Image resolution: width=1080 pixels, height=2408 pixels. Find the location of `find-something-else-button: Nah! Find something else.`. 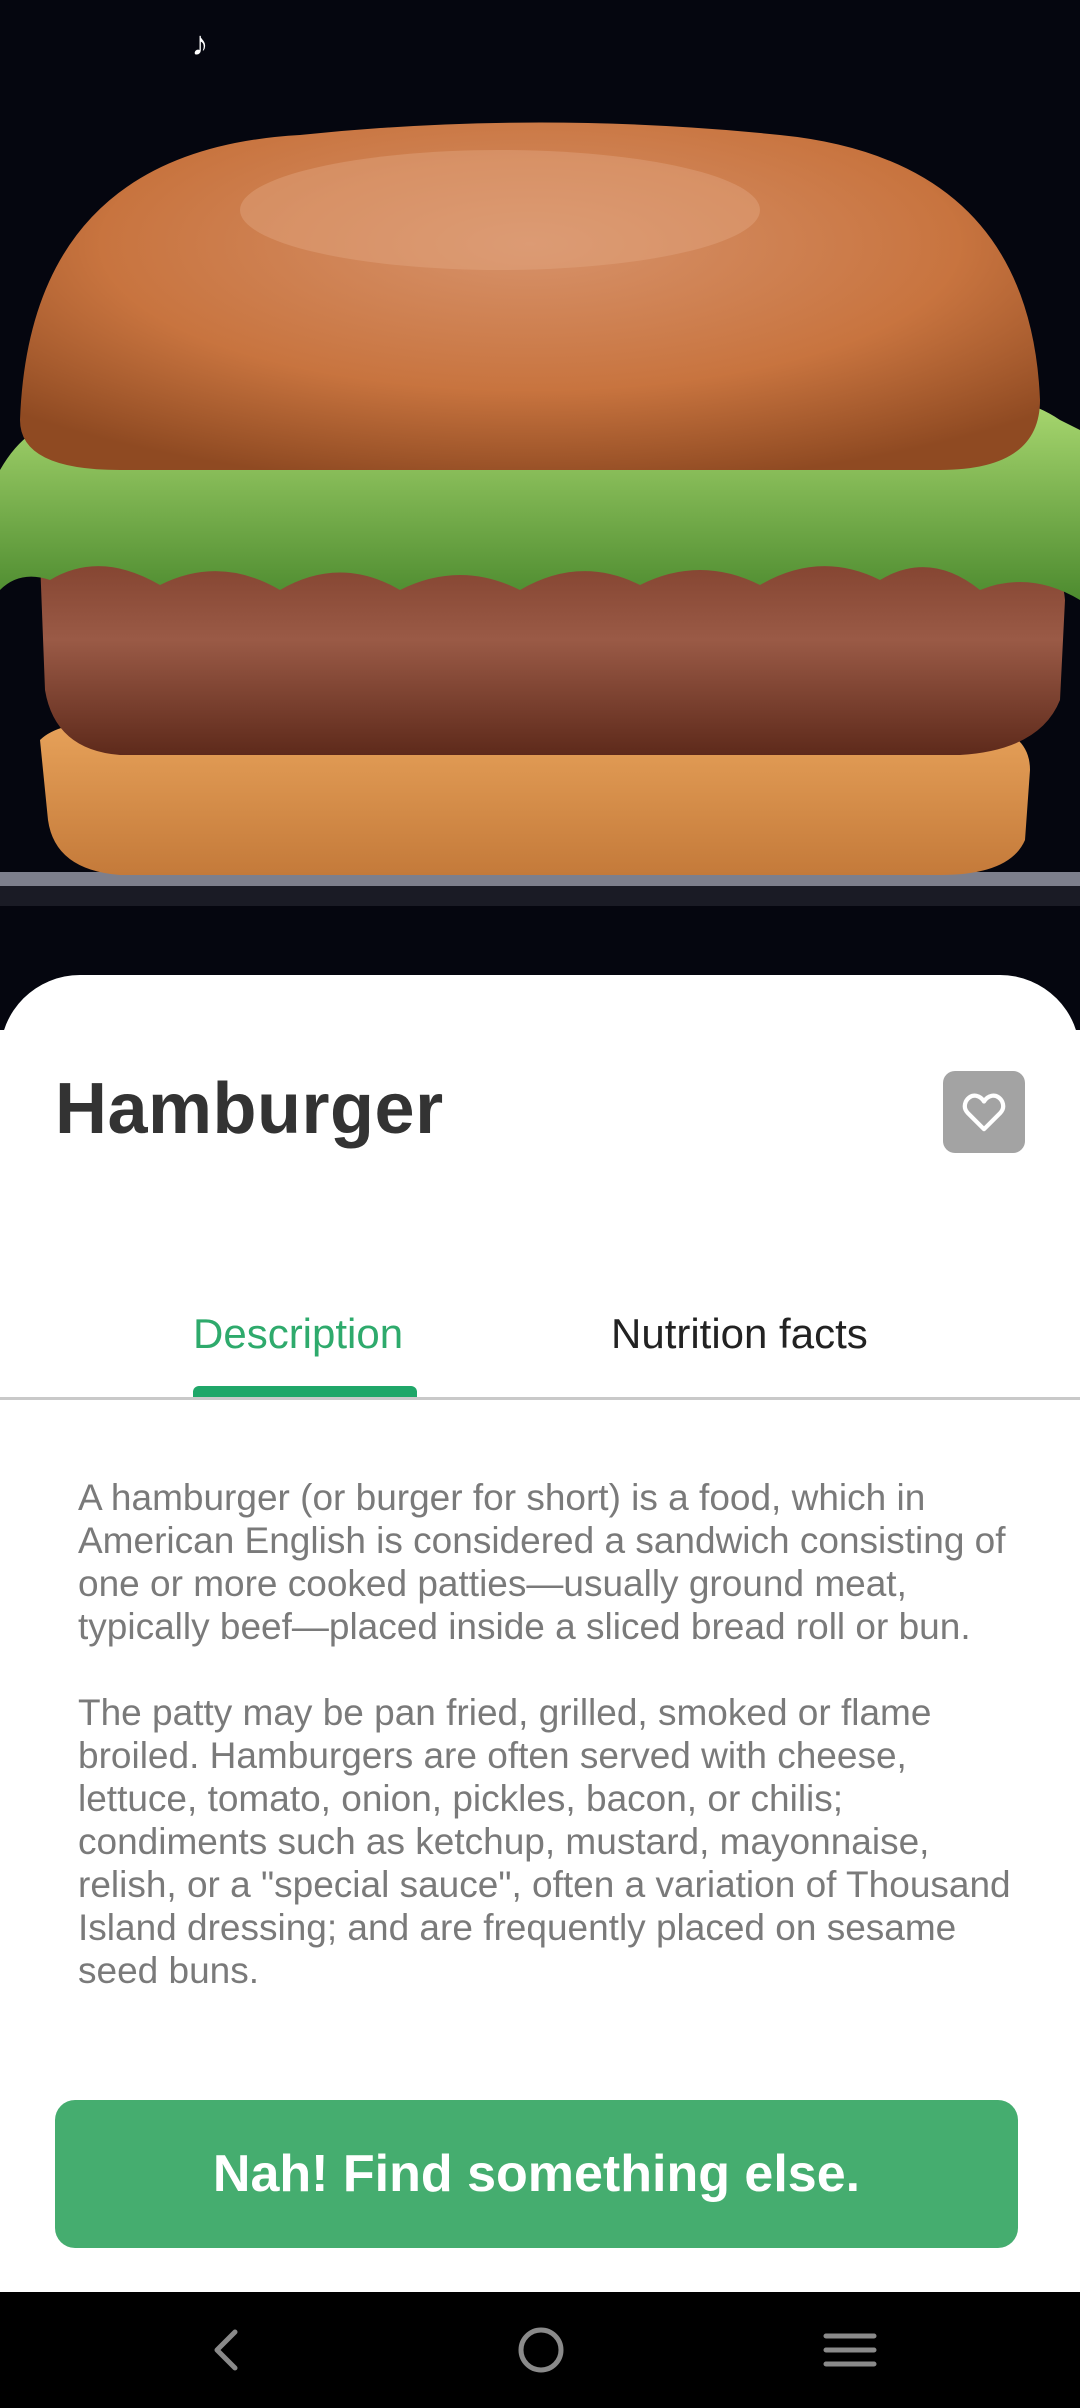

find-something-else-button: Nah! Find something else. is located at coordinates (536, 2174).